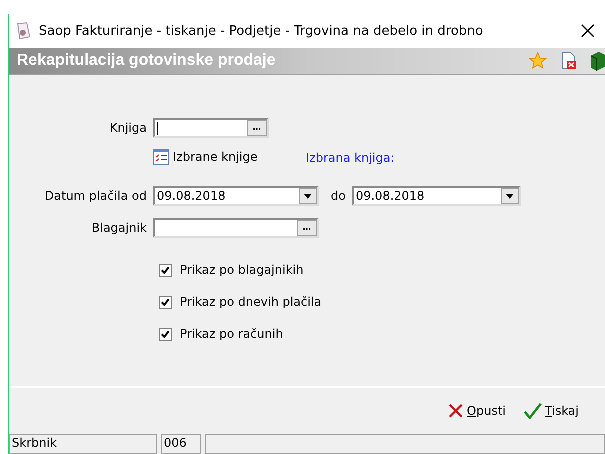 This screenshot has height=454, width=605. Describe the element at coordinates (147, 61) in the screenshot. I see `dialog-title: Rekapitulacija gotovinske prodaje` at that location.